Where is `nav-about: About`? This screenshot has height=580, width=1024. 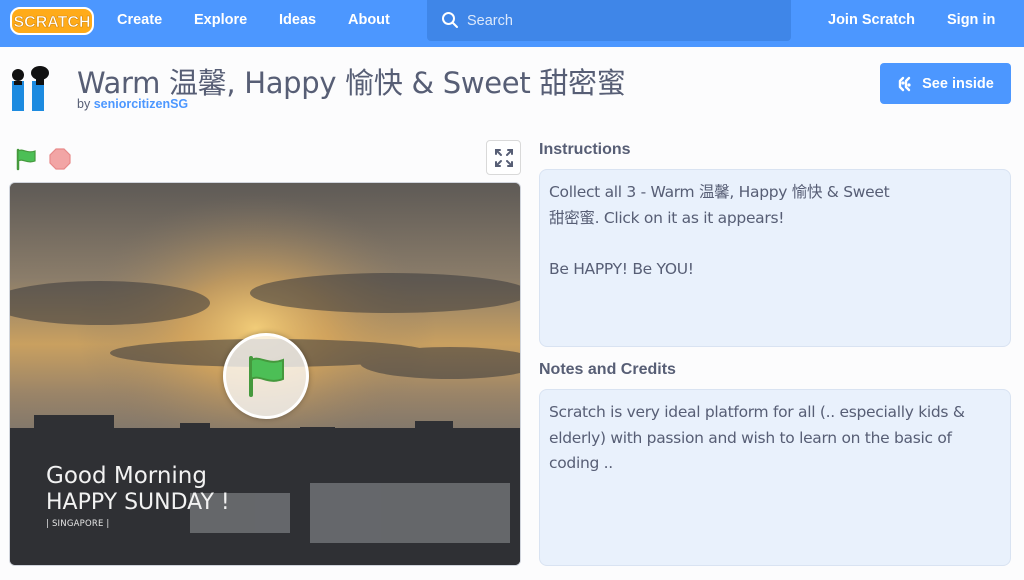
nav-about: About is located at coordinates (369, 23).